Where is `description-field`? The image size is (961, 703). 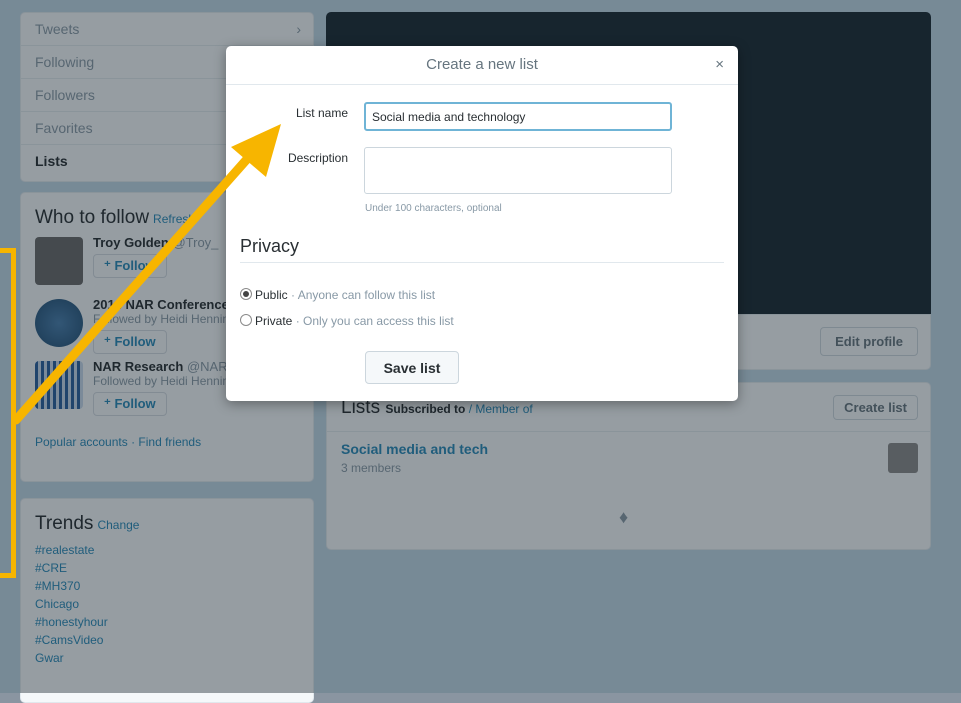 description-field is located at coordinates (518, 170).